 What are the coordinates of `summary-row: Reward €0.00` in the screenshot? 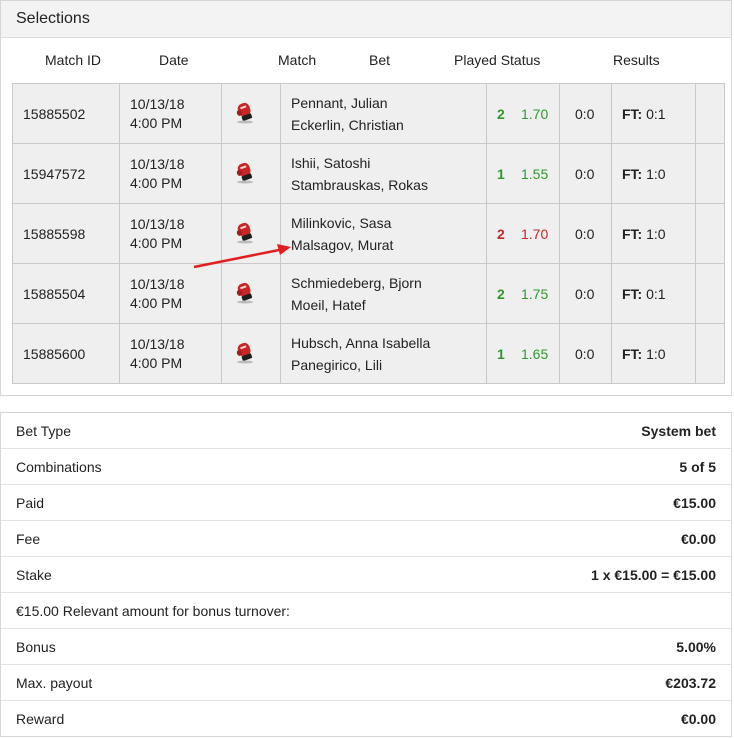 It's located at (366, 719).